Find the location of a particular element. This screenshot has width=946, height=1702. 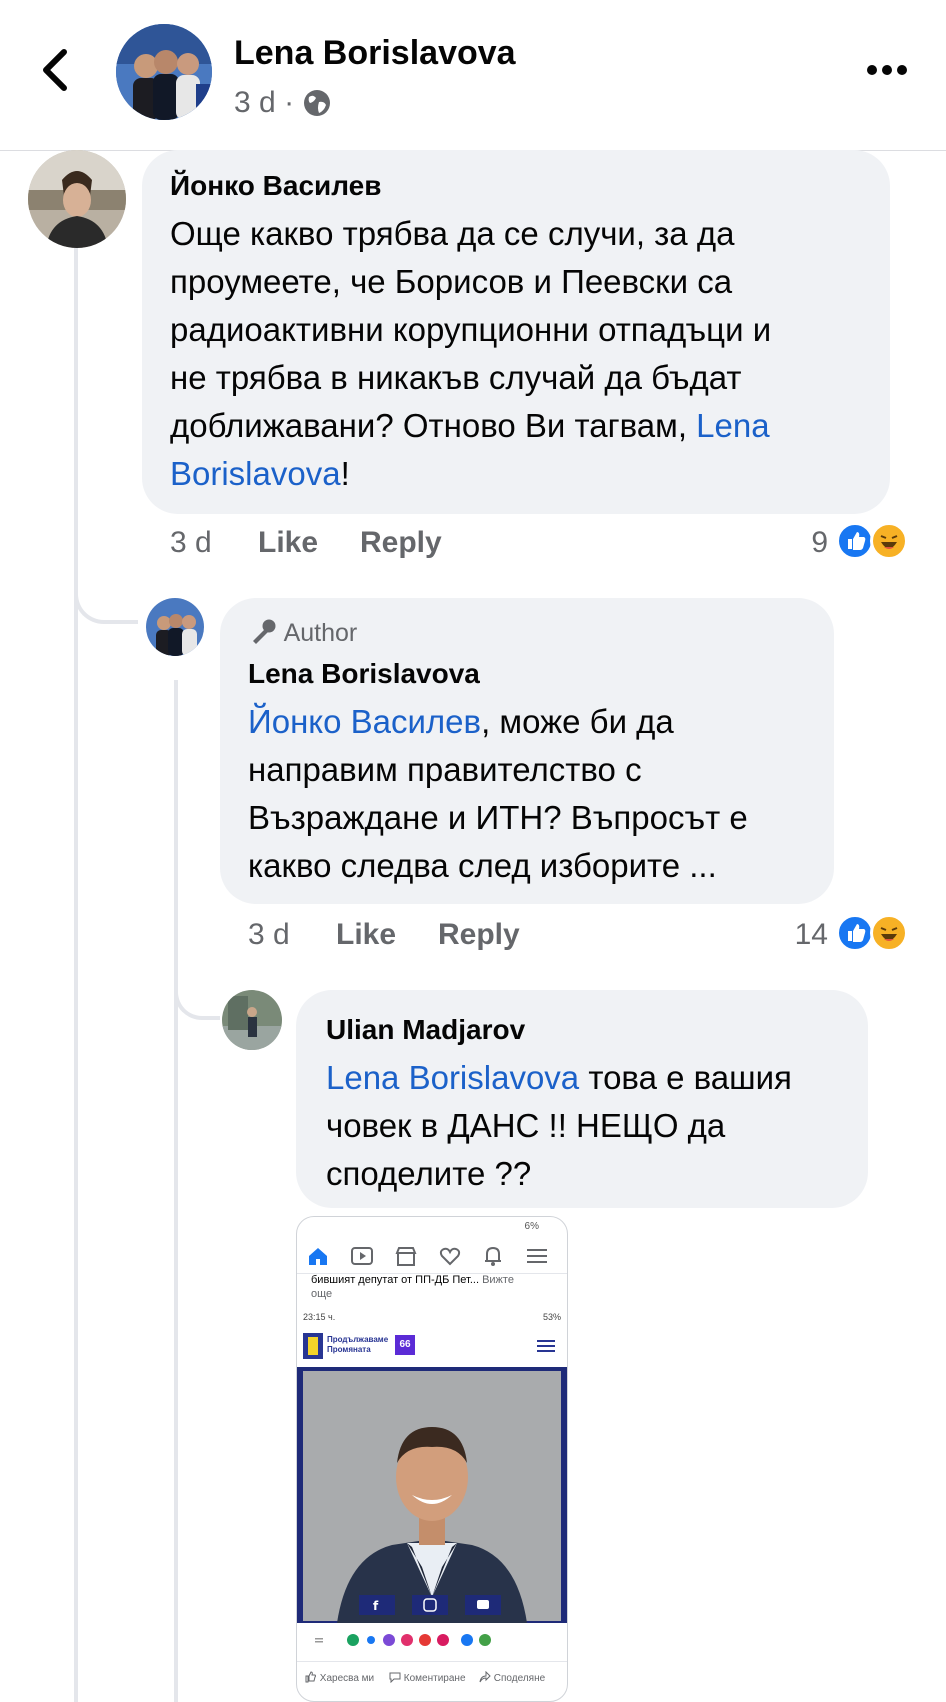

mention-link: Йонко Василев is located at coordinates (364, 721).